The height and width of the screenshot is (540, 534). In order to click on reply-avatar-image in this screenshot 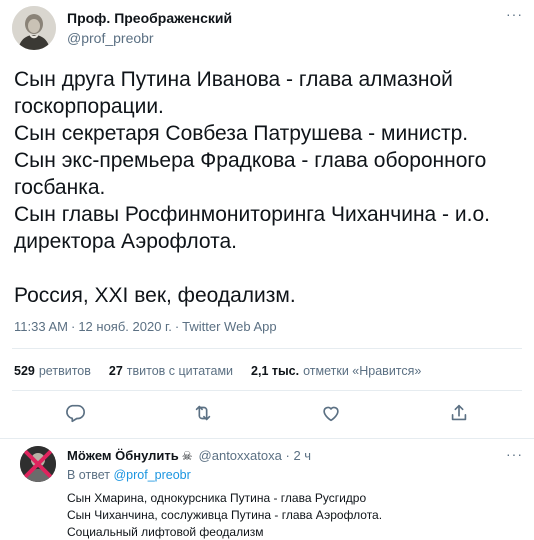, I will do `click(38, 464)`.